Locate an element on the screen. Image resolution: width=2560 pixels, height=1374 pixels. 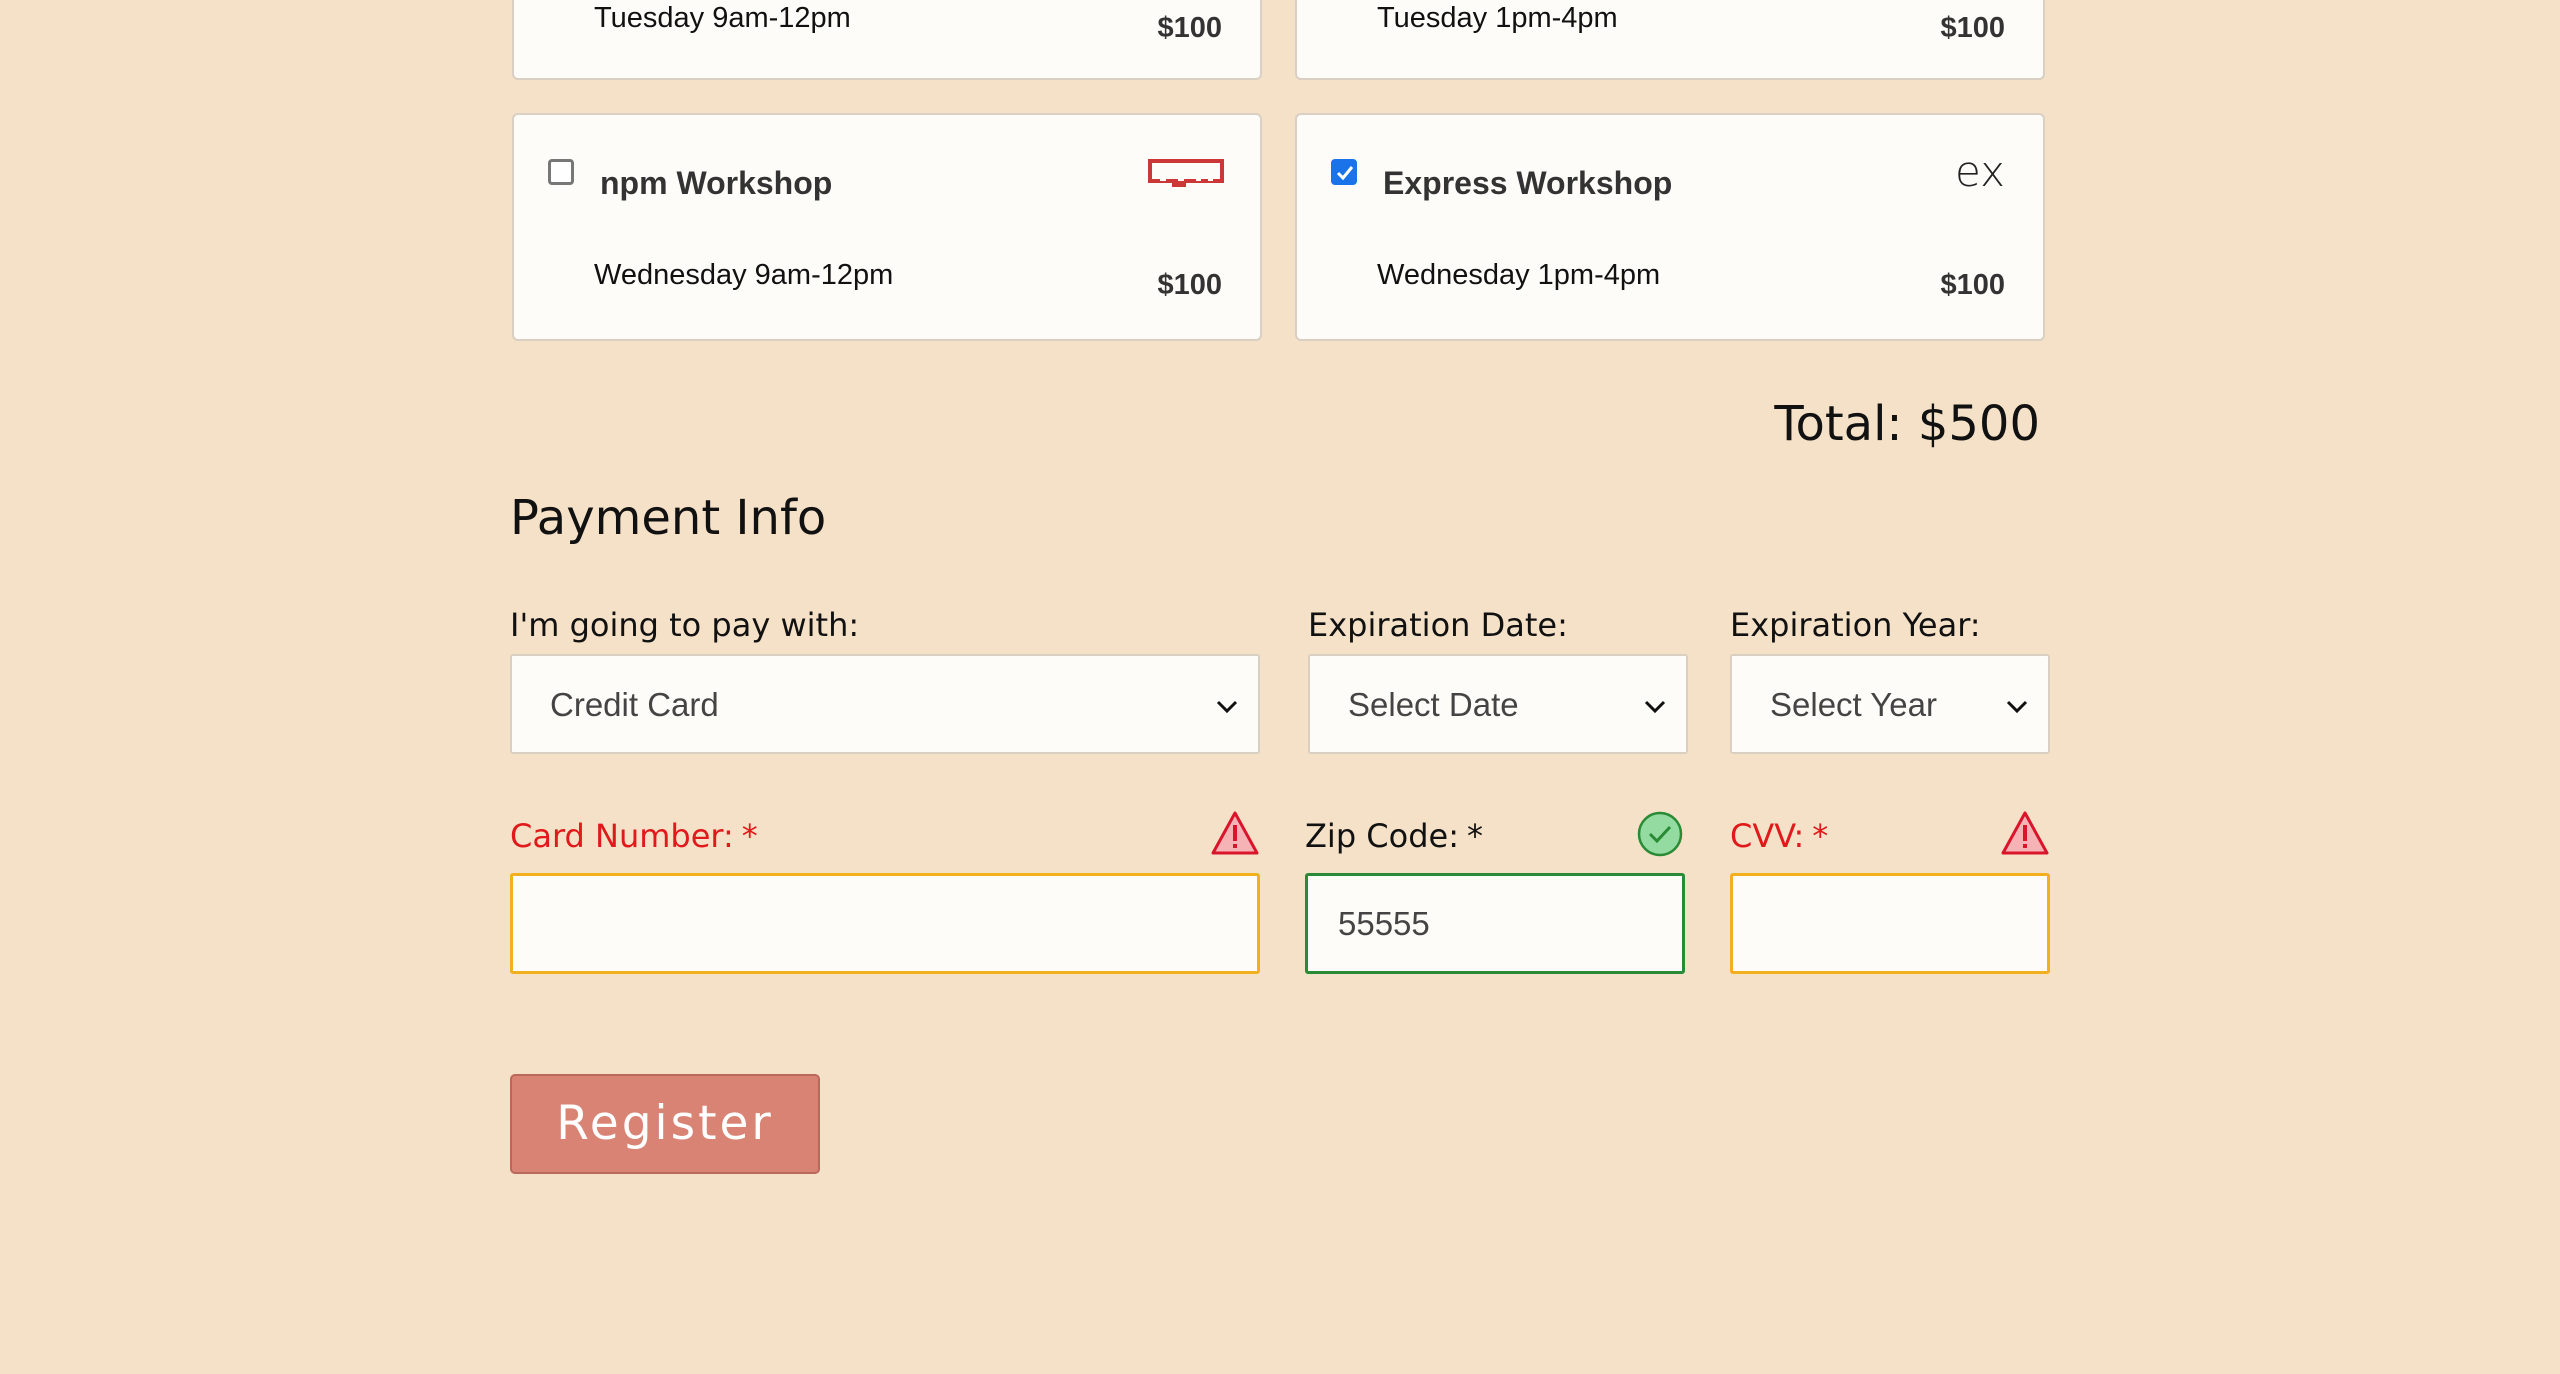
payment-info-heading: Payment Info is located at coordinates (668, 518).